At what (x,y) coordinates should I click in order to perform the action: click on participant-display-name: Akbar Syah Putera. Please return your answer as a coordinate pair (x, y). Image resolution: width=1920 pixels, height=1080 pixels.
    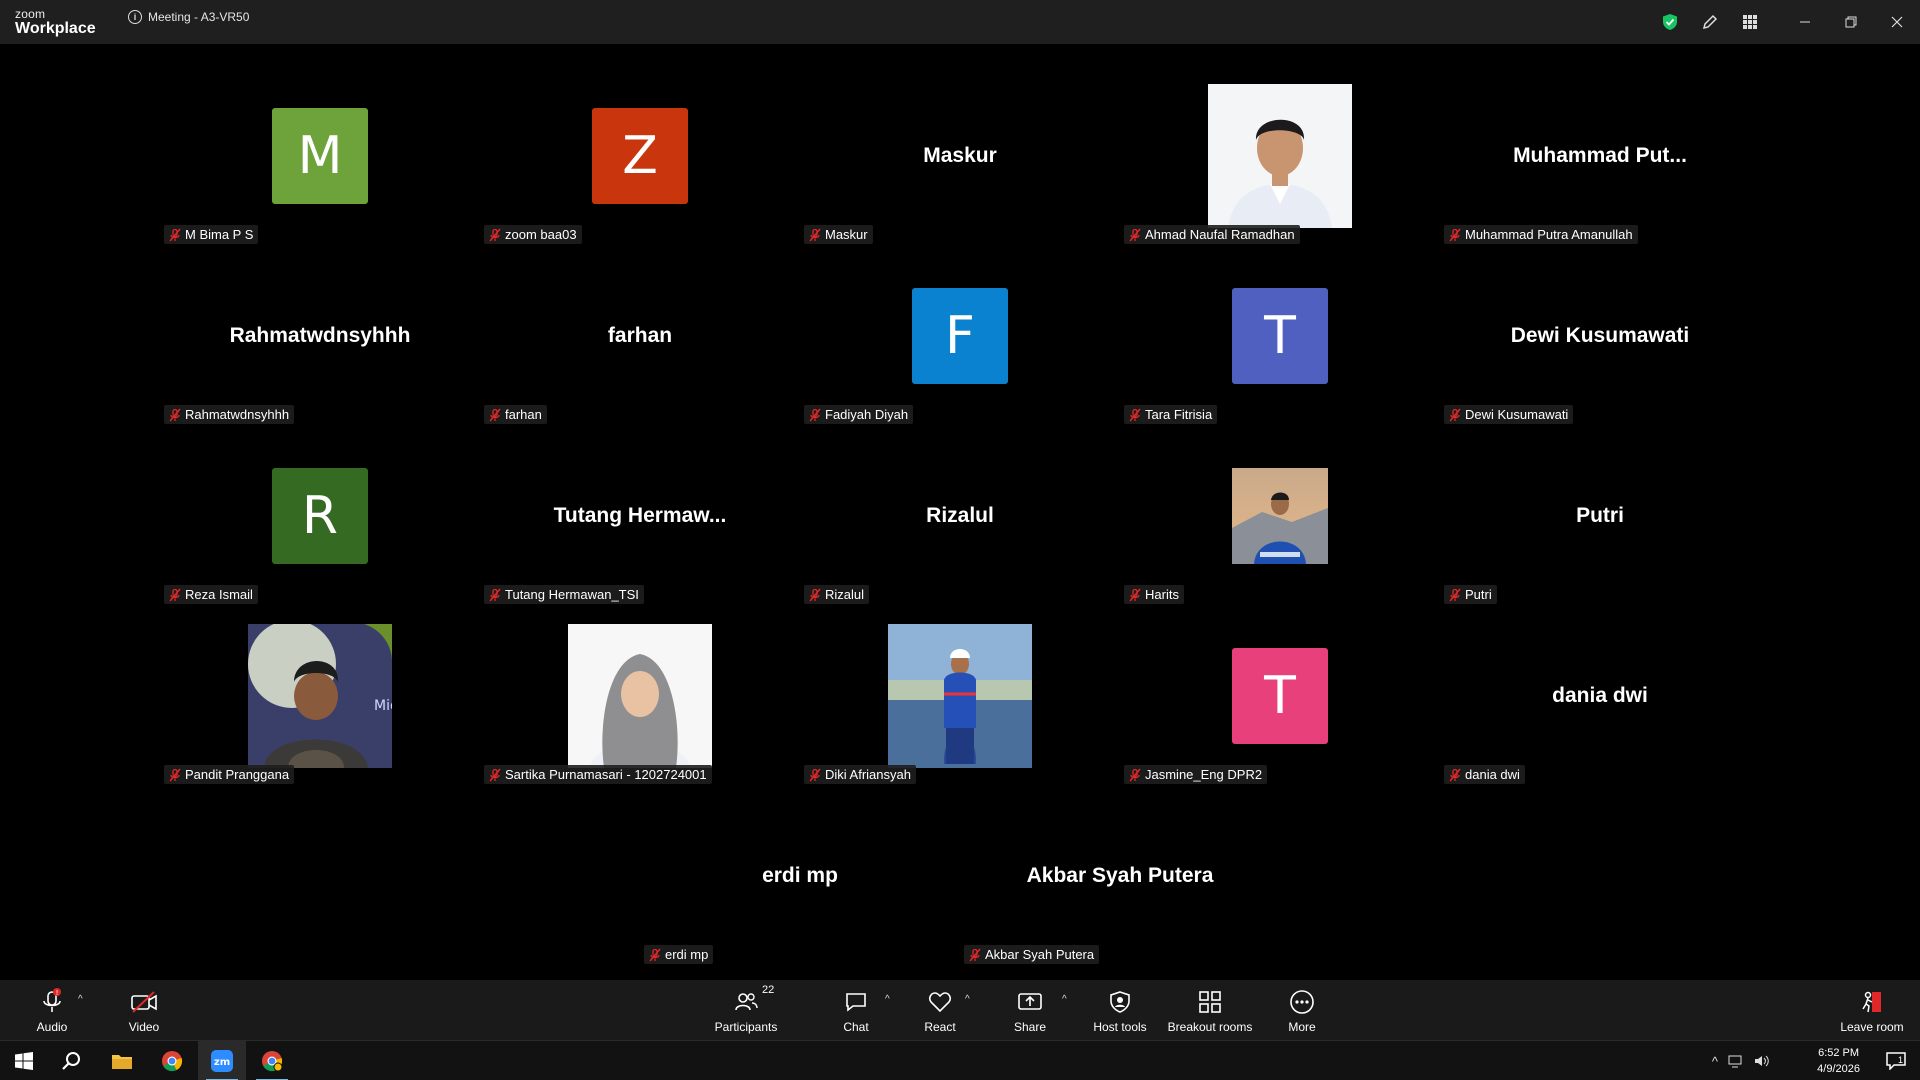
    Looking at the image, I should click on (1120, 875).